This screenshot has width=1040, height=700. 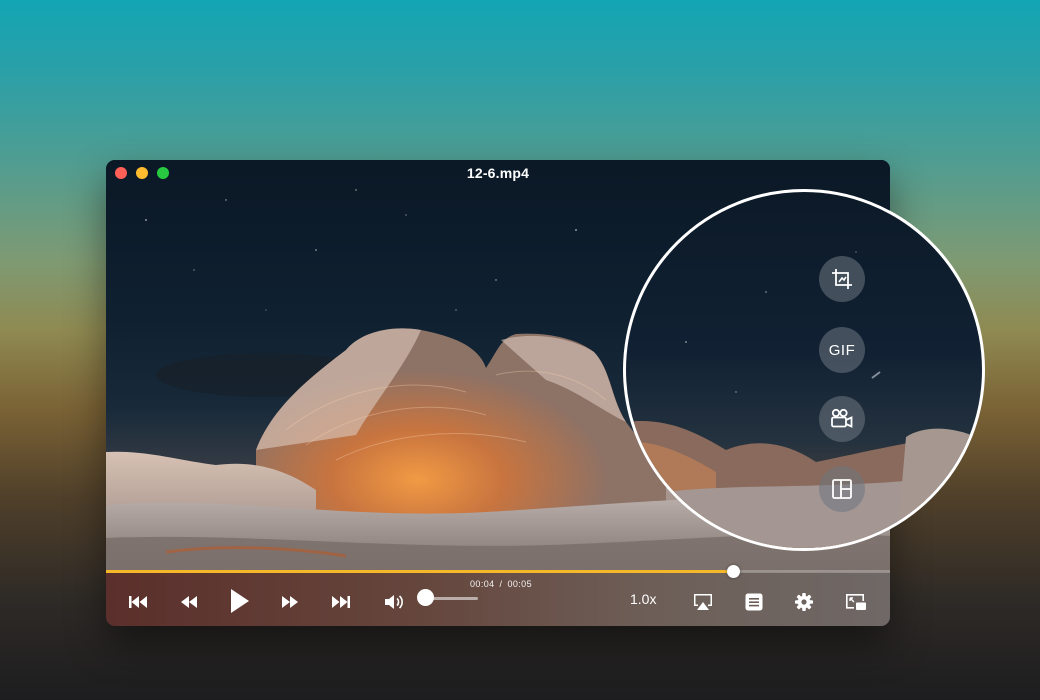 What do you see at coordinates (482, 584) in the screenshot?
I see `time-current: 00:04` at bounding box center [482, 584].